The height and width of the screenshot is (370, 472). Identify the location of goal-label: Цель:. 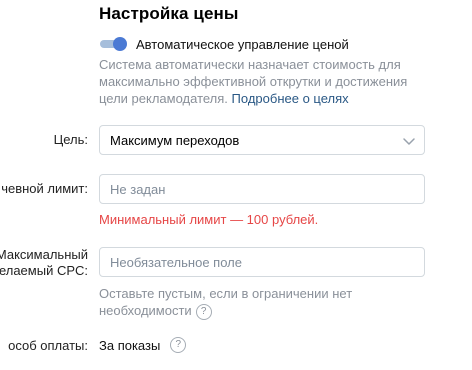
(70, 139).